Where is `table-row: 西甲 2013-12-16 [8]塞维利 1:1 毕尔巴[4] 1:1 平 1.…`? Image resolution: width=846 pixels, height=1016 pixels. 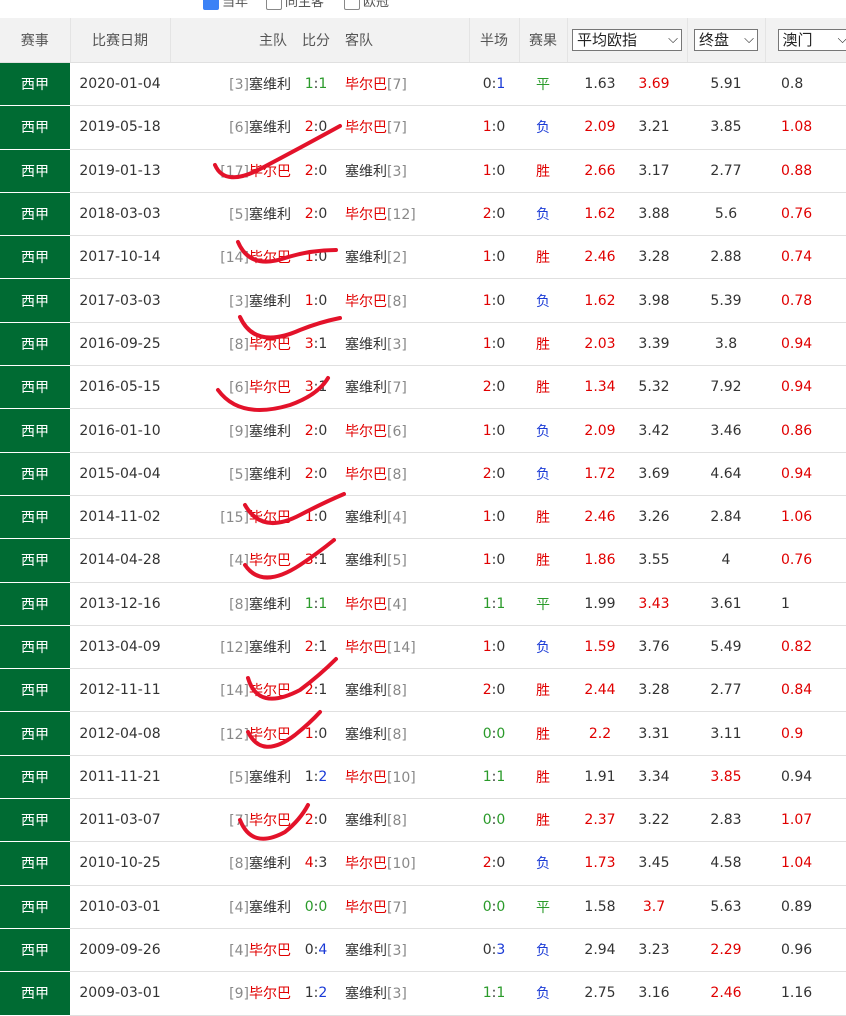 table-row: 西甲 2013-12-16 [8]塞维利 1:1 毕尔巴[4] 1:1 平 1.… is located at coordinates (423, 603).